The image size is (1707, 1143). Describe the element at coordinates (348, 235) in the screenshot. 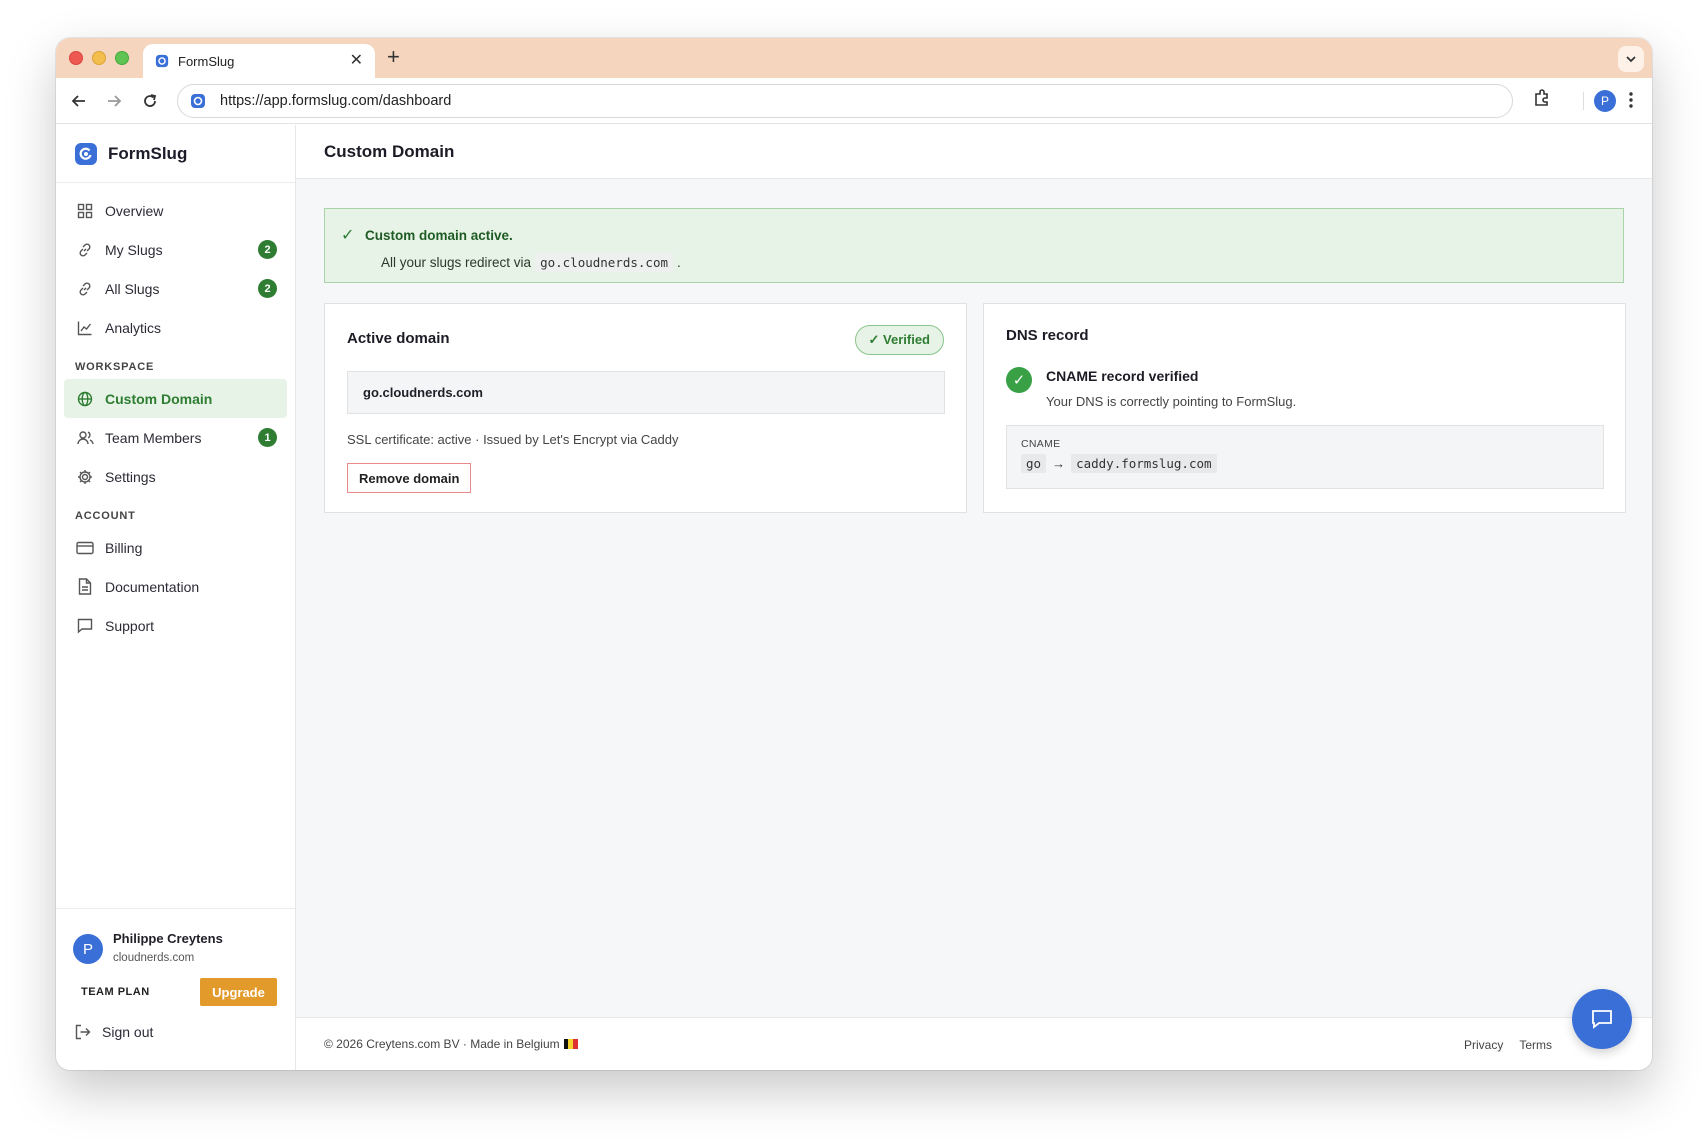

I see `check-icon: ✓` at that location.